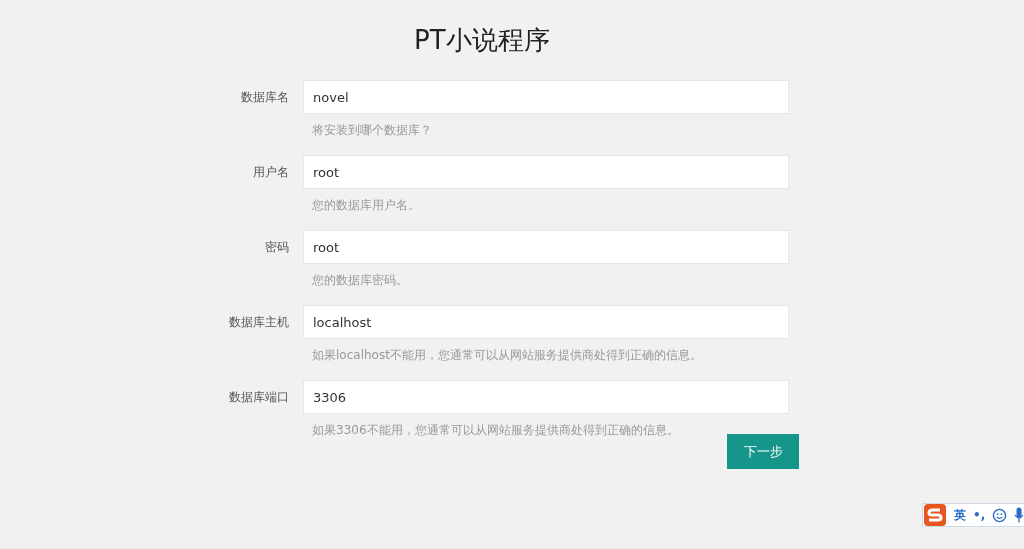 Image resolution: width=1024 pixels, height=549 pixels. What do you see at coordinates (1000, 515) in the screenshot?
I see `smiley-icon` at bounding box center [1000, 515].